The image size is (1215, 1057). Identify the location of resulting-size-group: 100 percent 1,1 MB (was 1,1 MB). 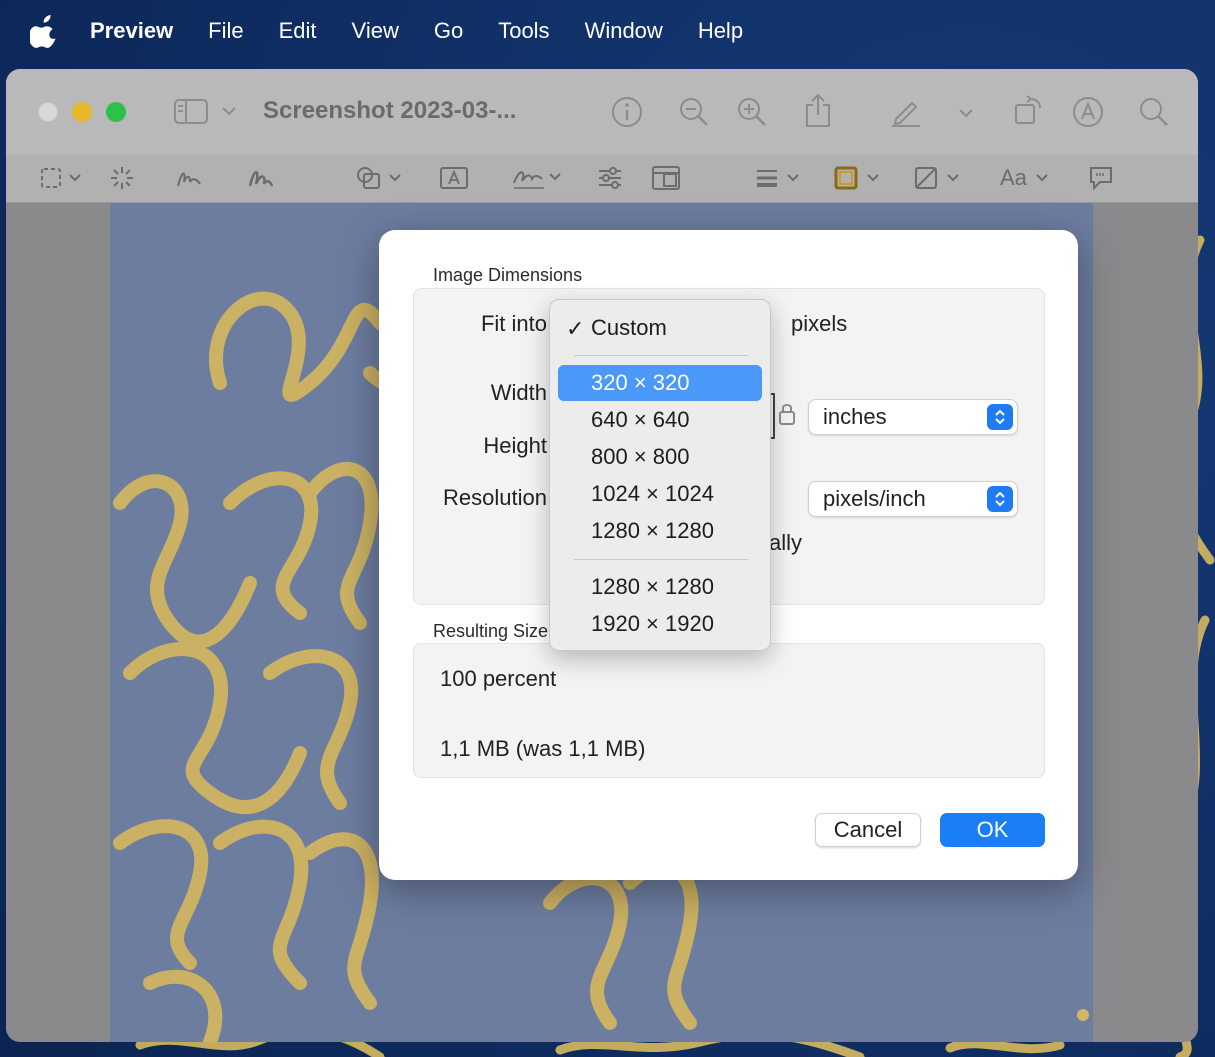
(729, 710).